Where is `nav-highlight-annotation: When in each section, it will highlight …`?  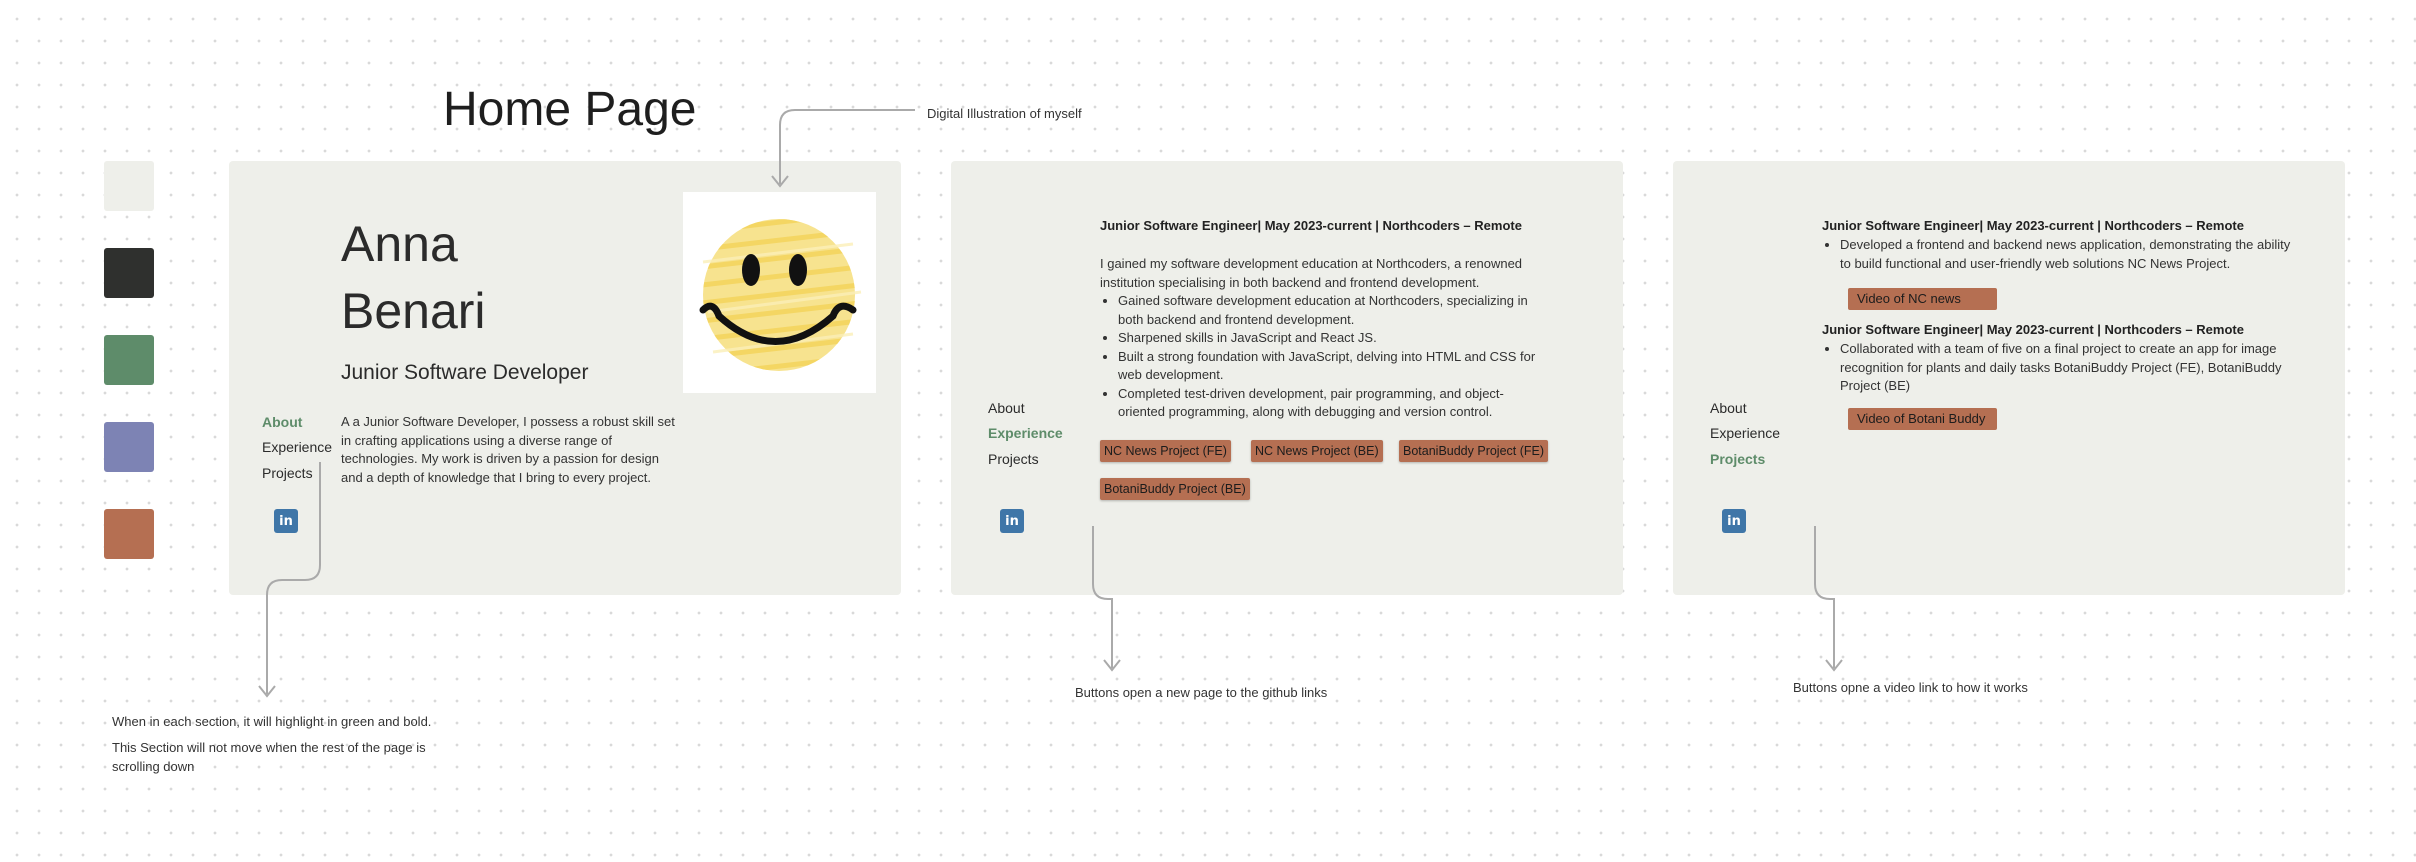
nav-highlight-annotation: When in each section, it will highlight … is located at coordinates (272, 721).